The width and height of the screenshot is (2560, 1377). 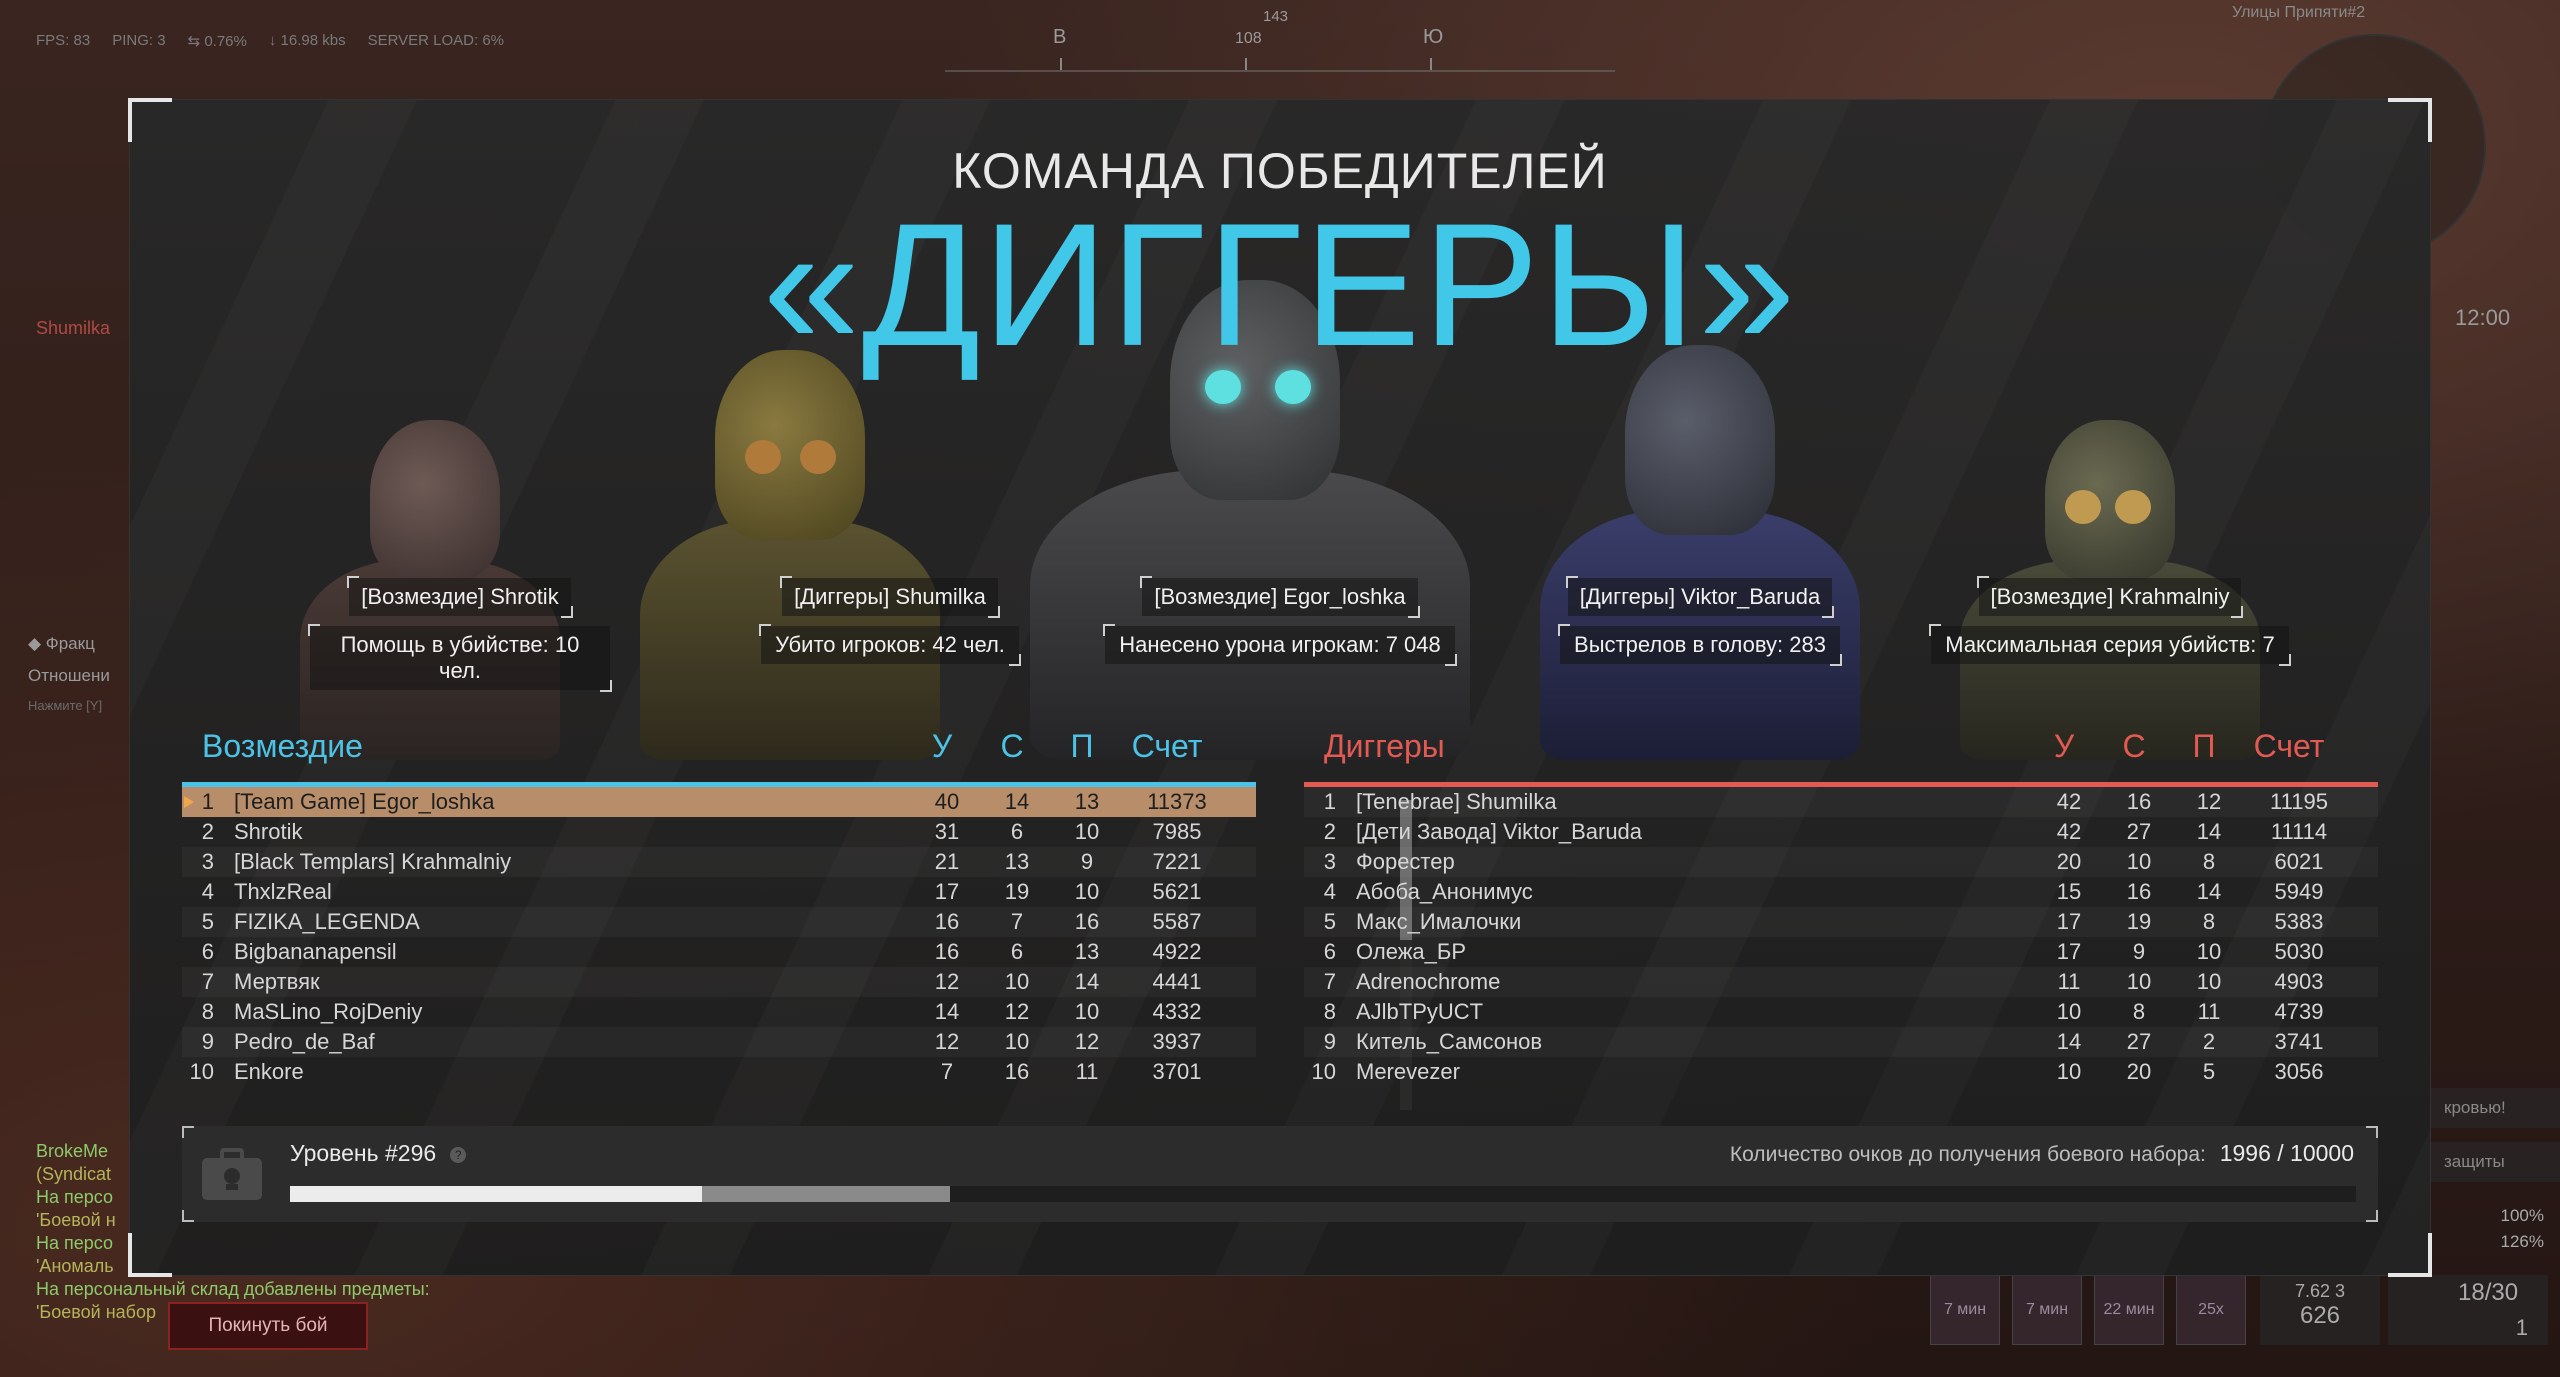 What do you see at coordinates (1248, 38) in the screenshot?
I see `compass-mid: 108` at bounding box center [1248, 38].